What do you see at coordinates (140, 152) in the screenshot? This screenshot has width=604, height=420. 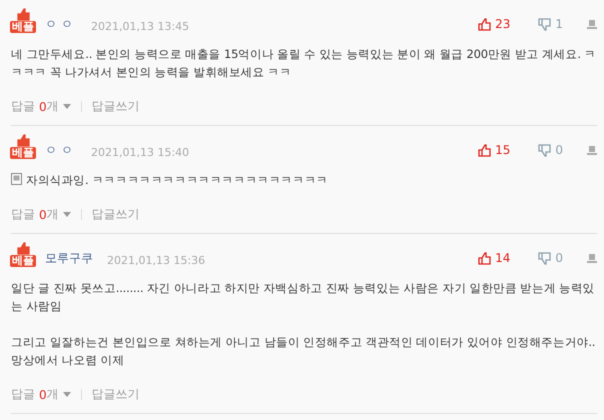 I see `comment-date: 2021,01,13 15:40` at bounding box center [140, 152].